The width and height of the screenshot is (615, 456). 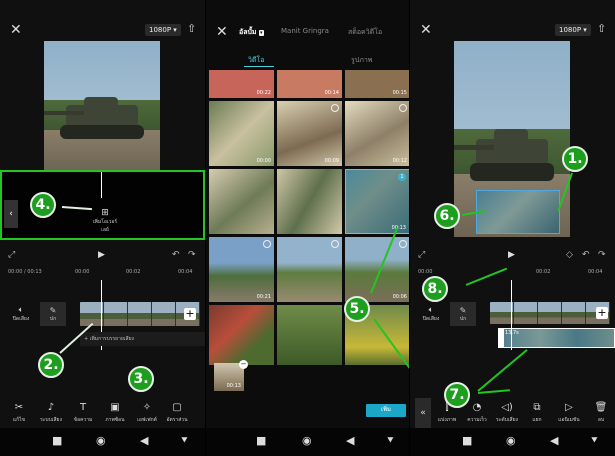 I want to click on add-box-icon: ⊞, so click(x=105, y=213).